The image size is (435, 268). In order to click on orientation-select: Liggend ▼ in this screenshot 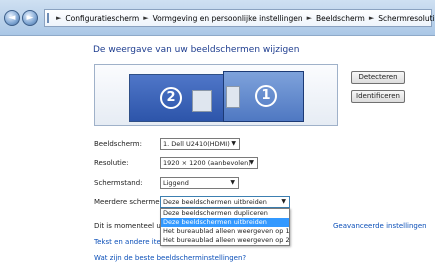, I will do `click(199, 183)`.